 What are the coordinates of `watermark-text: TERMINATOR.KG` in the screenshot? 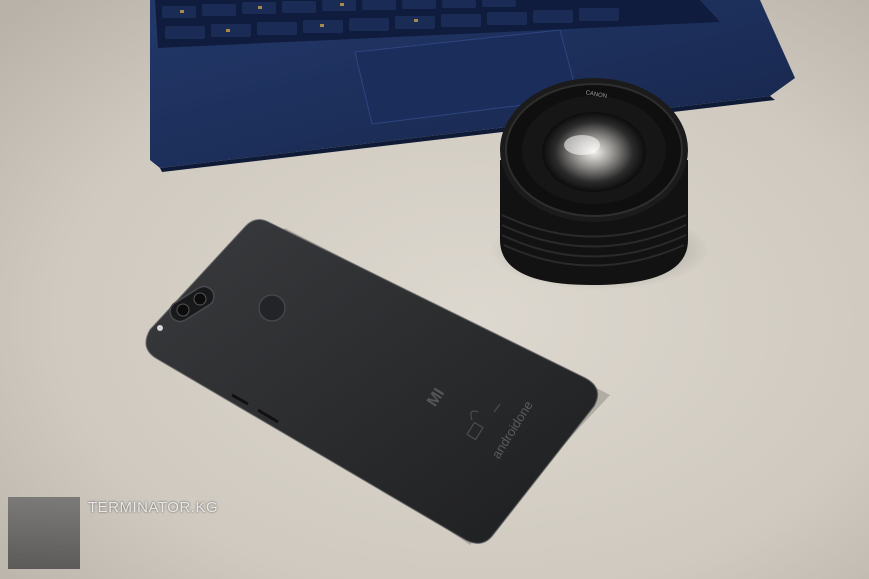 It's located at (153, 507).